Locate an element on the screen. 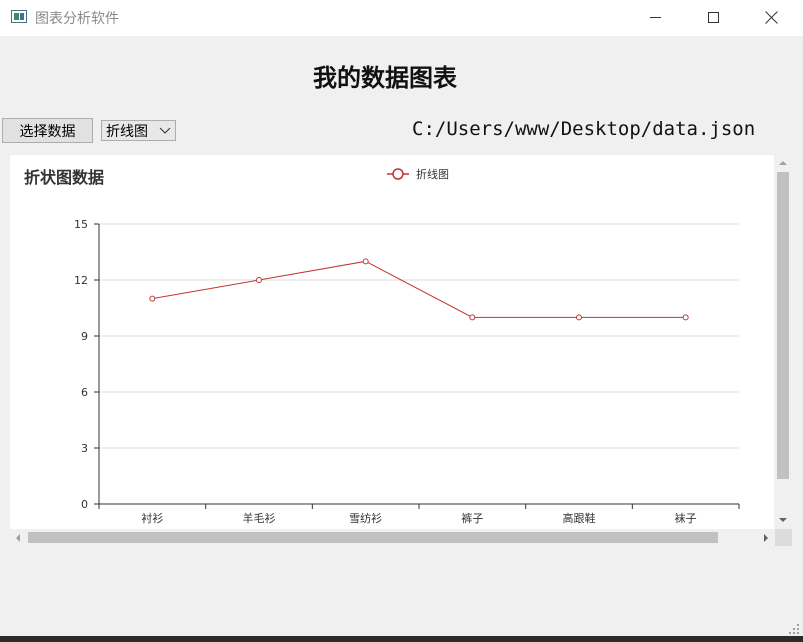  scroll-left-arrow-icon is located at coordinates (18, 538).